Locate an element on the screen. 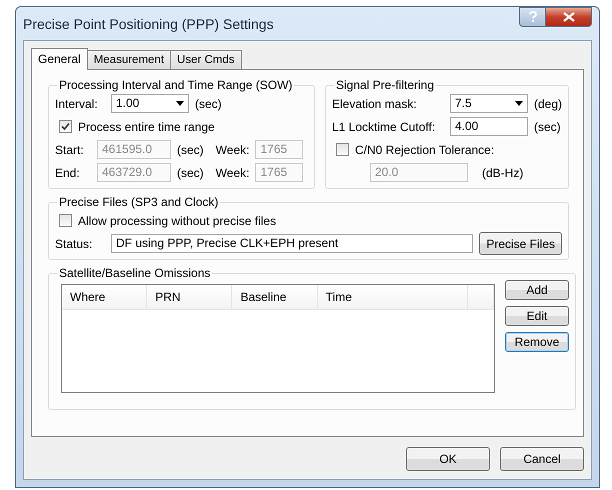 Image resolution: width=612 pixels, height=490 pixels. tab: Measurement is located at coordinates (129, 59).